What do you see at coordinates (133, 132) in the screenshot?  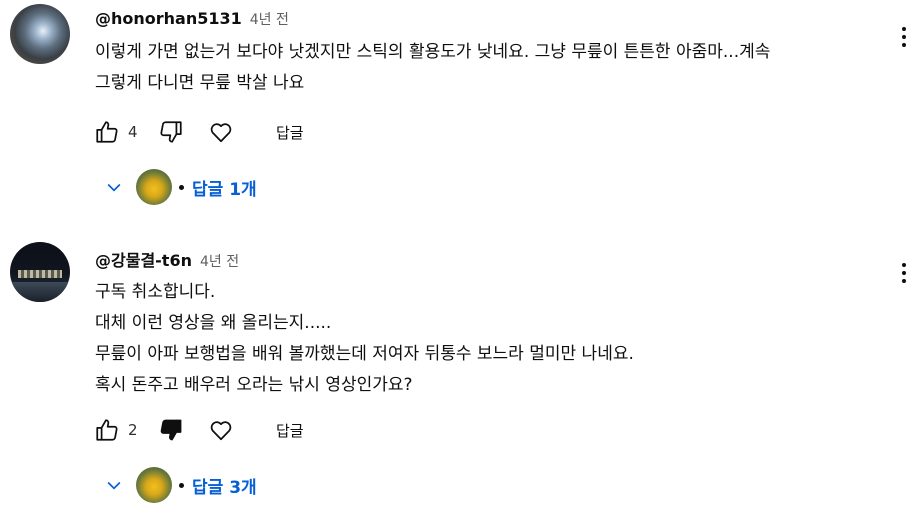 I see `like-count: 4` at bounding box center [133, 132].